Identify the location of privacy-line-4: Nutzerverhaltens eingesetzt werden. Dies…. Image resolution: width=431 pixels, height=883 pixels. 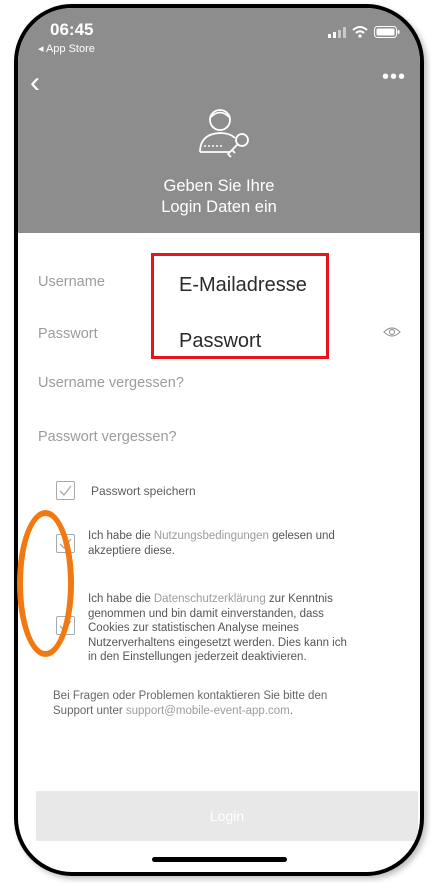
(217, 642).